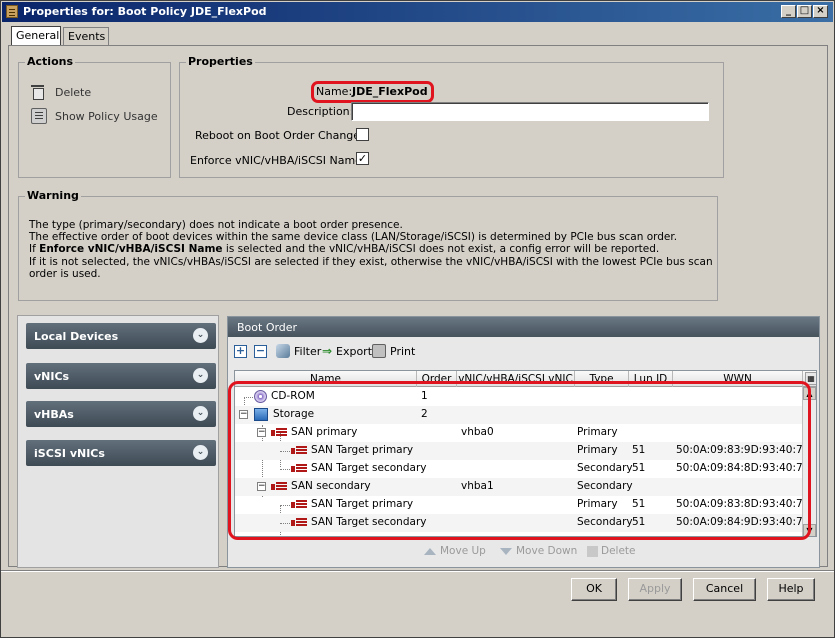 This screenshot has height=638, width=835. I want to click on reboot-checkbox, so click(362, 134).